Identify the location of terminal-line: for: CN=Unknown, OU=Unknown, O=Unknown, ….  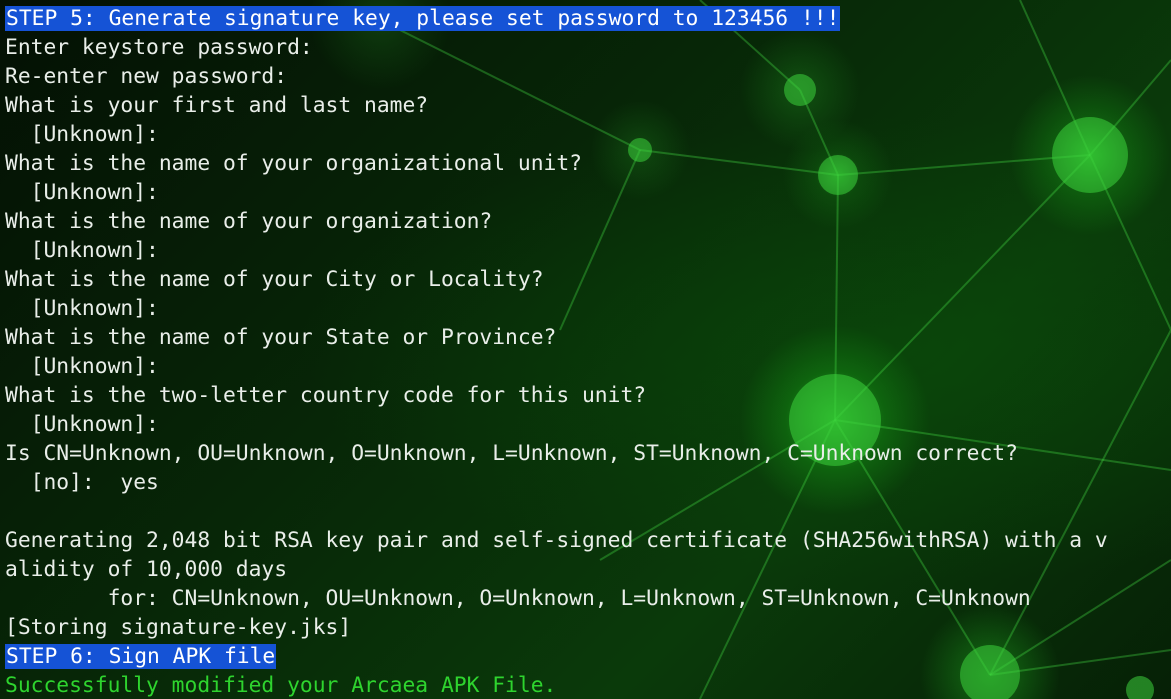
(588, 598).